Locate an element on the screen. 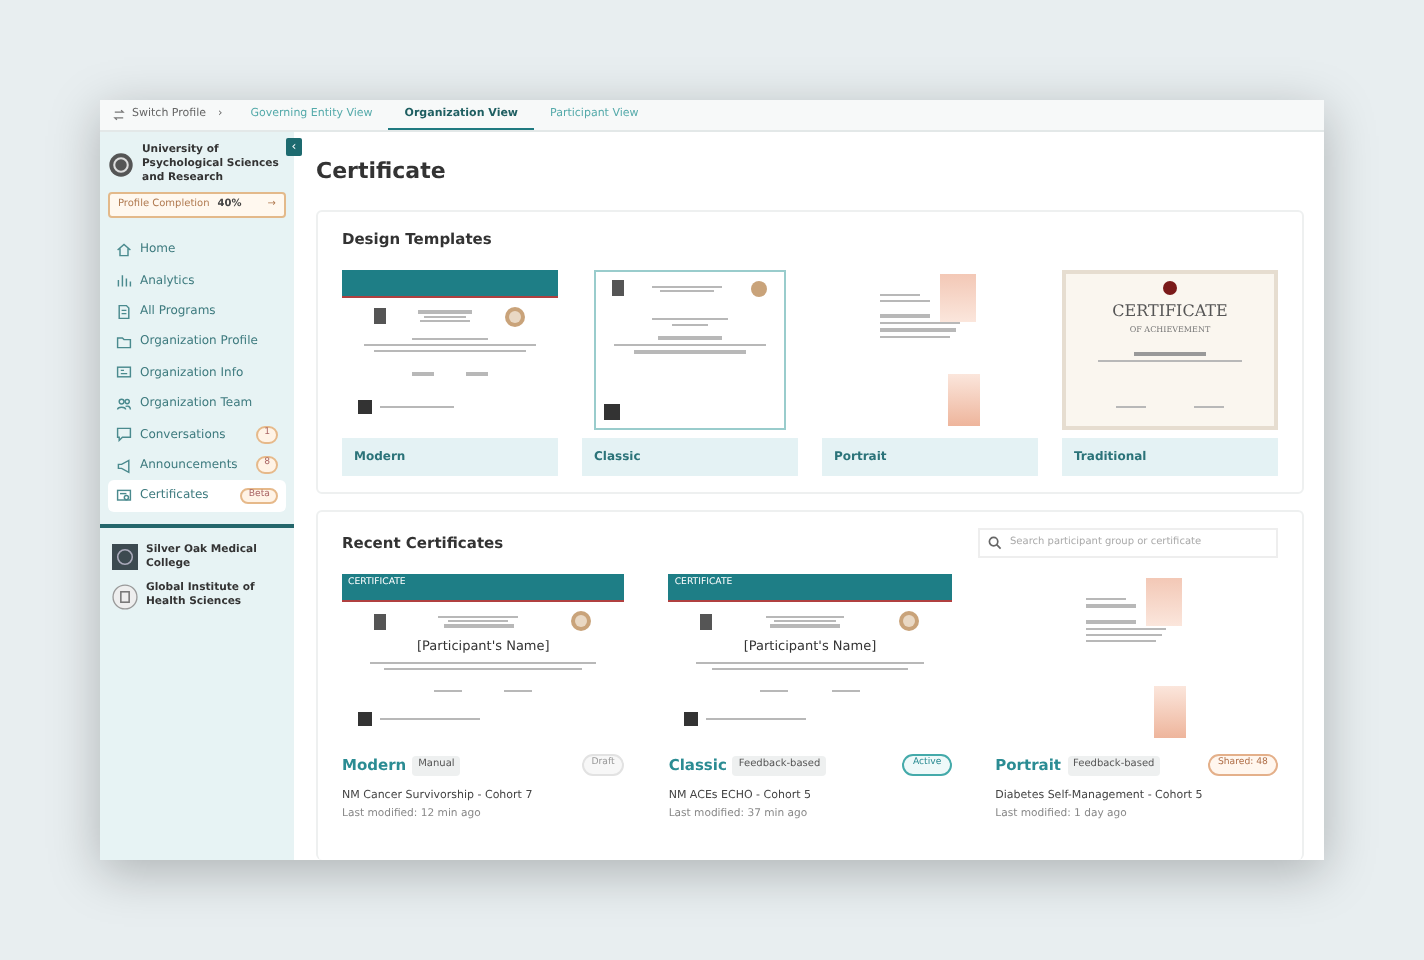 The width and height of the screenshot is (1424, 960). search-icon is located at coordinates (995, 543).